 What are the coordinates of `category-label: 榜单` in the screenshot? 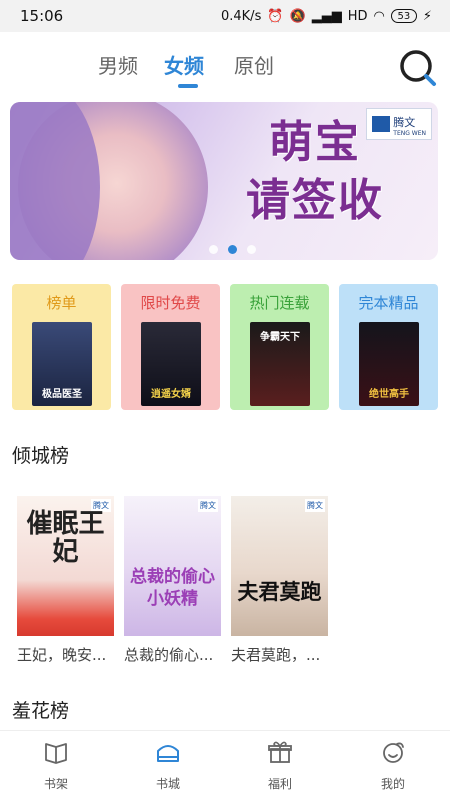 It's located at (61, 303).